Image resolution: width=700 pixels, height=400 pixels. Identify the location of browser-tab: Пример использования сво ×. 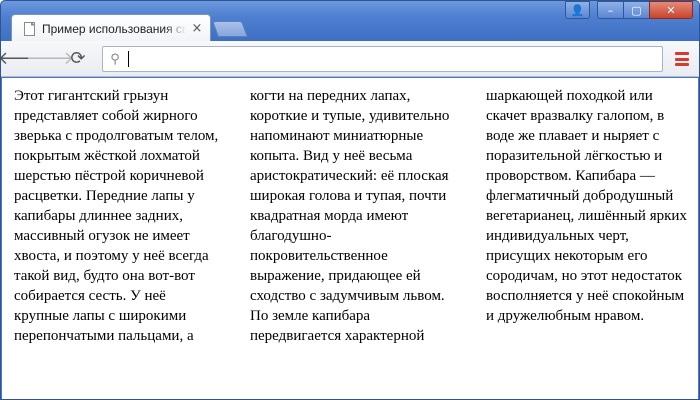
(111, 28).